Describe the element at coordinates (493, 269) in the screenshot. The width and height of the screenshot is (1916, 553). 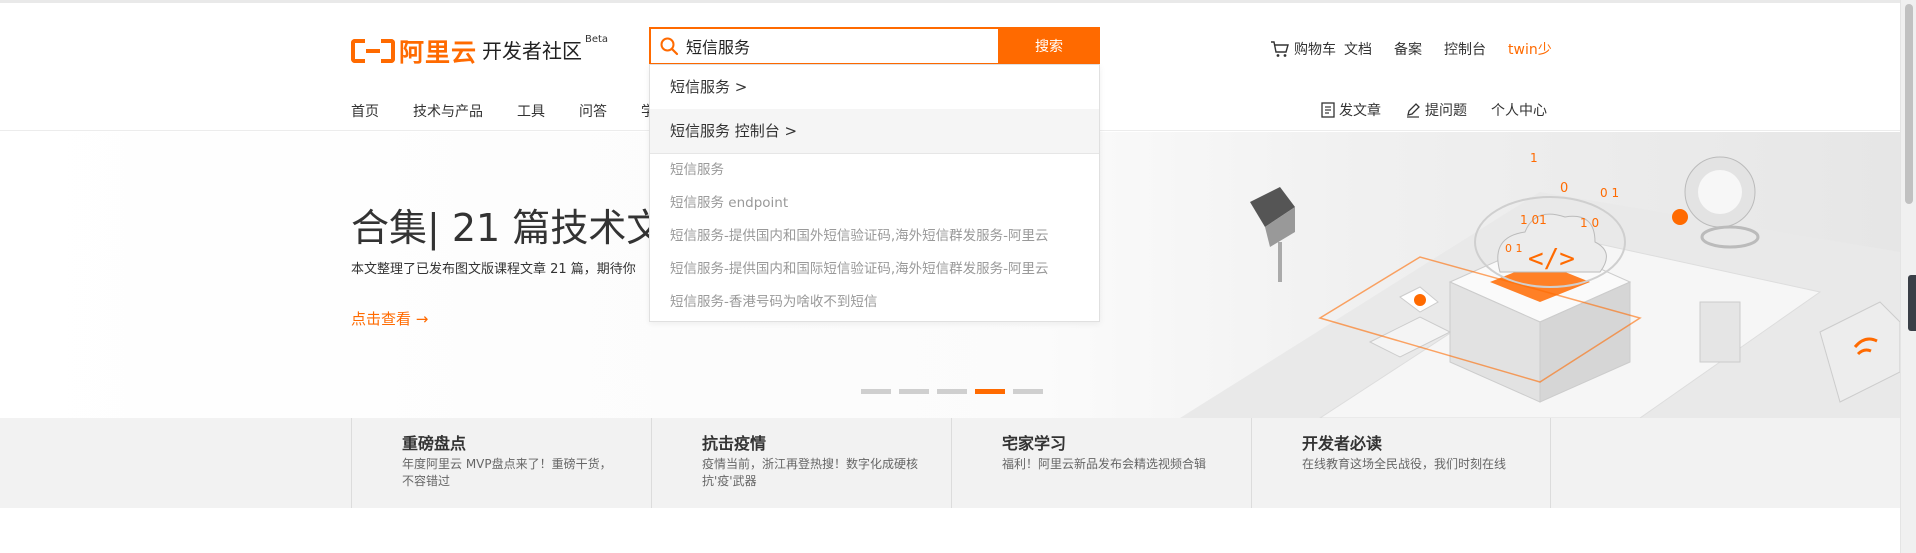
I see `banner-subtitle: 本文整理了已发布图文版课程文章 21 篇，期待你` at that location.